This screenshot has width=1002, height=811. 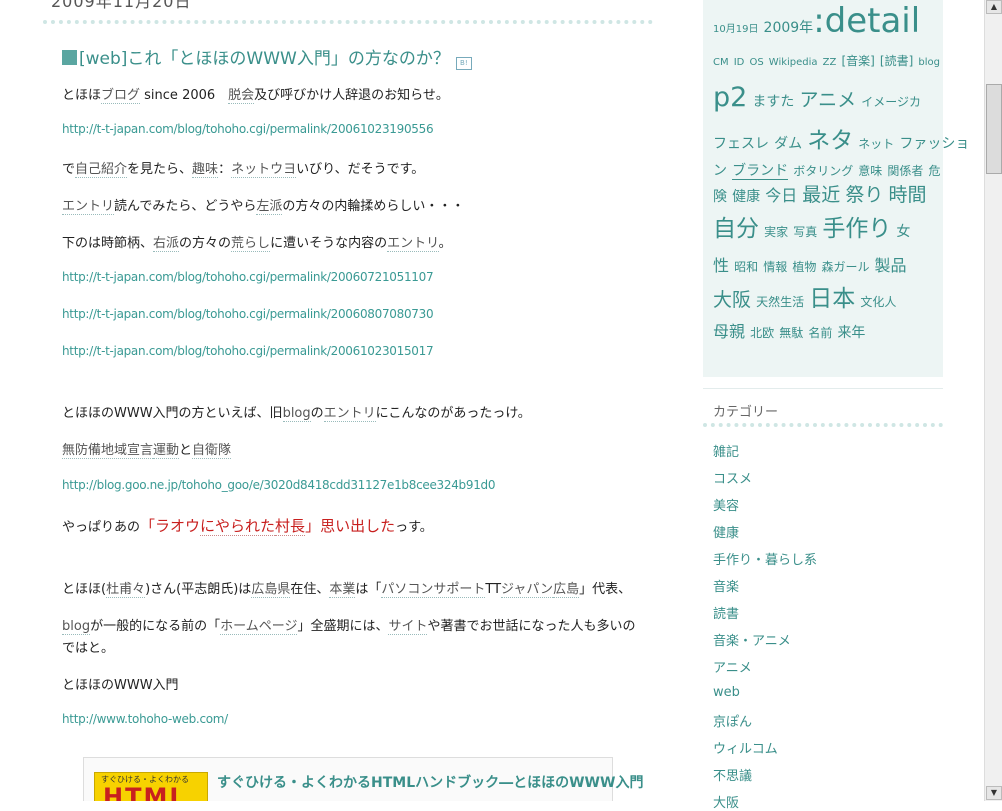 I want to click on keyword-link: ブログ, so click(x=121, y=96).